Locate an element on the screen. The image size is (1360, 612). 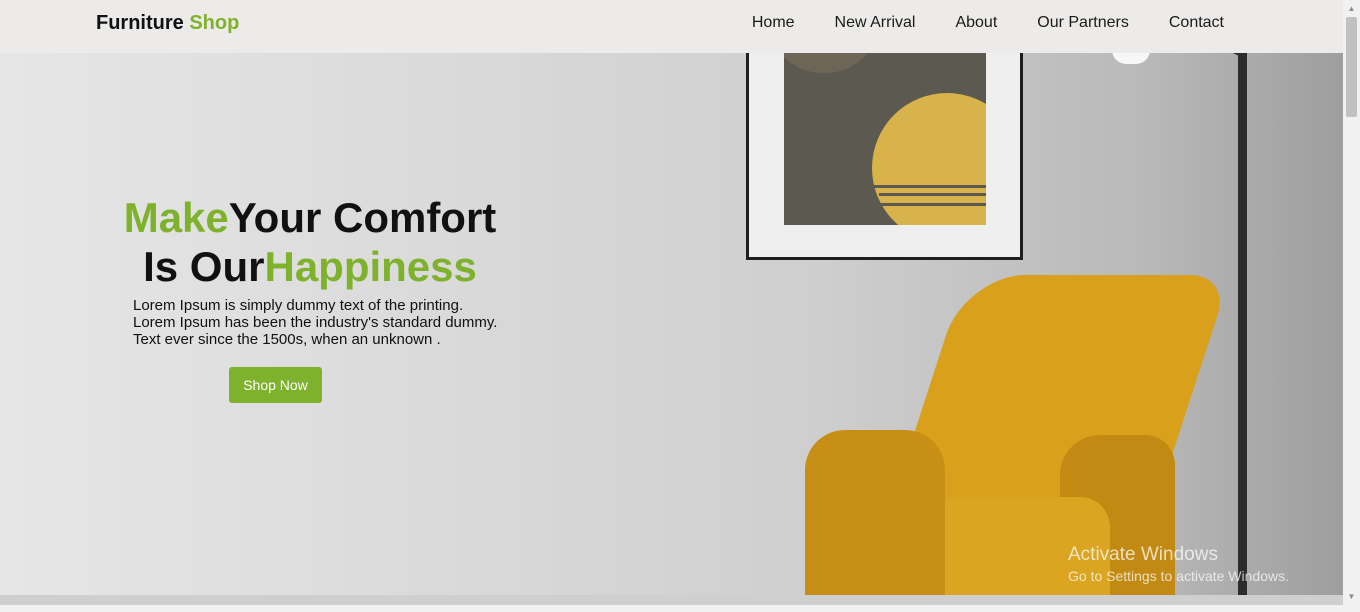
brand-logo: Furniture Shop is located at coordinates (167, 23).